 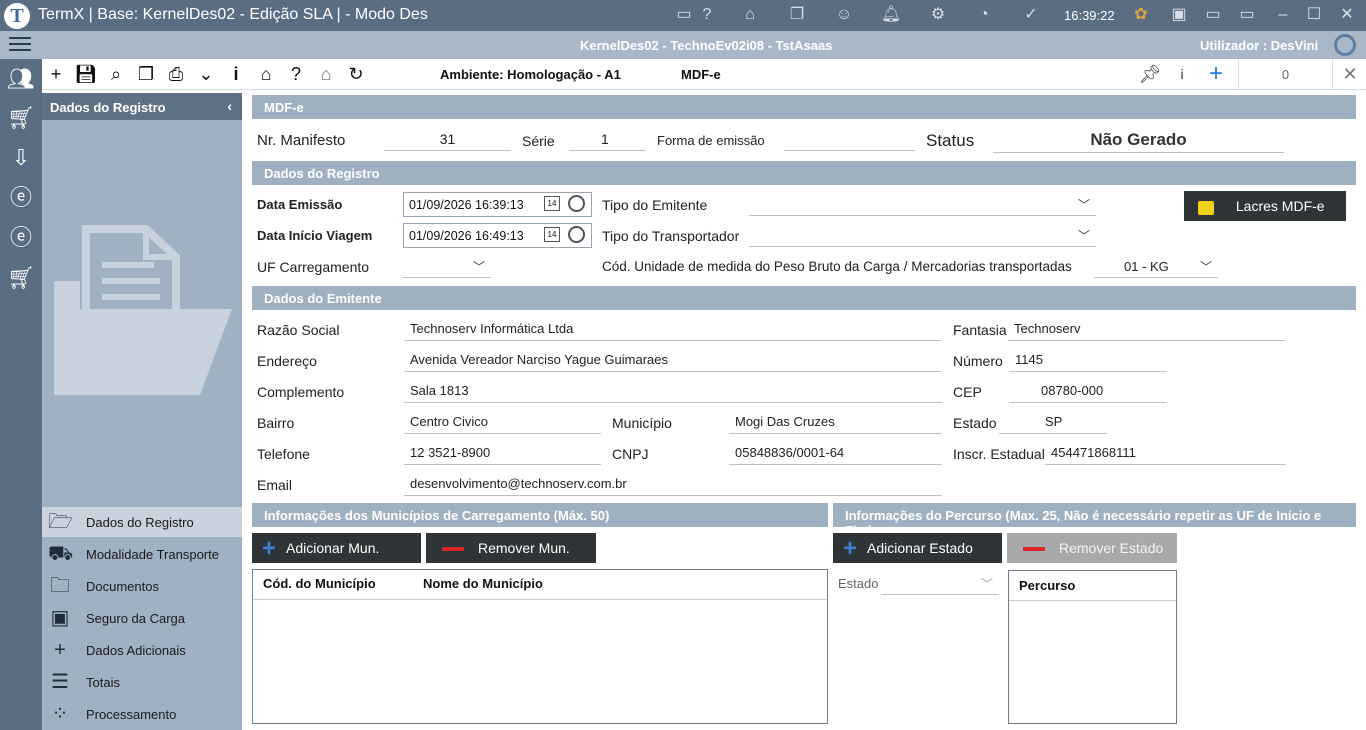 What do you see at coordinates (21, 238) in the screenshot?
I see `map-e2-icon: ⓔ` at bounding box center [21, 238].